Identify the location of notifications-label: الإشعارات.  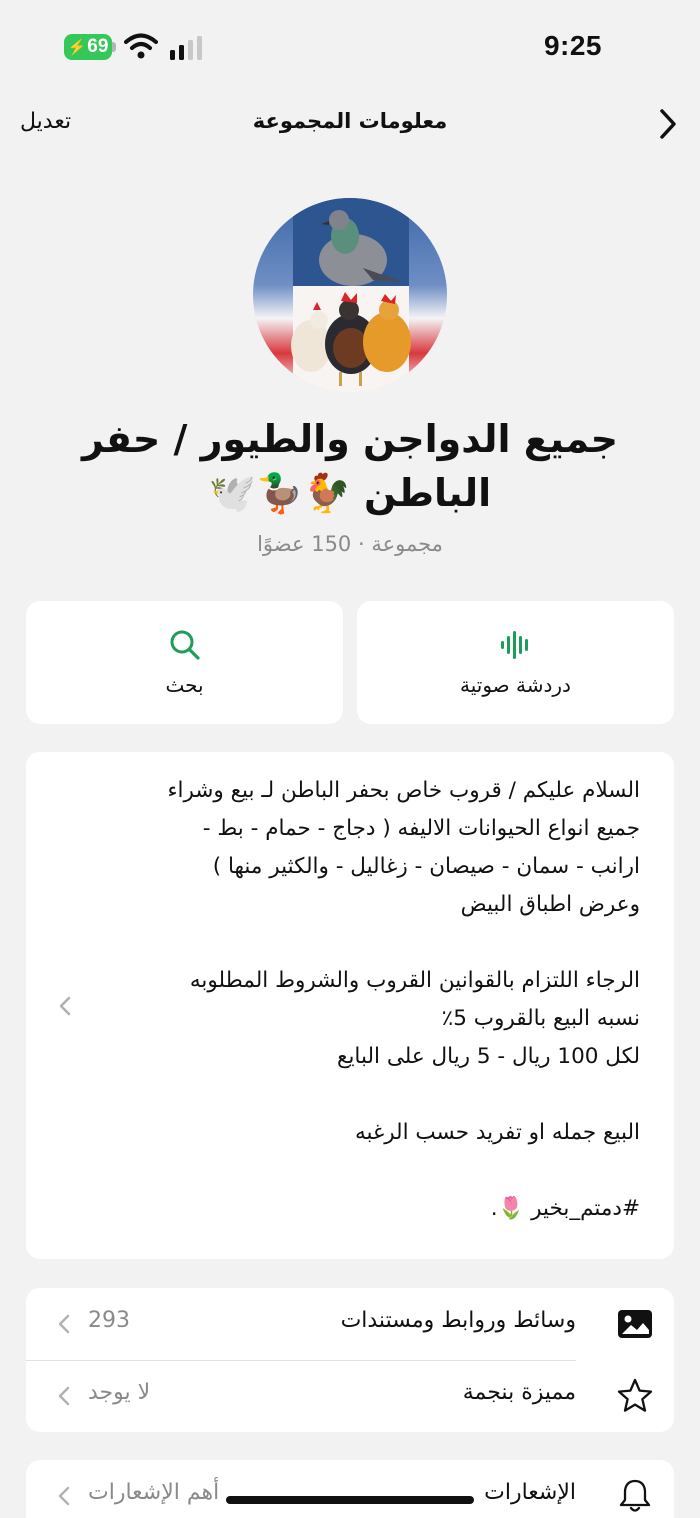
(530, 1492).